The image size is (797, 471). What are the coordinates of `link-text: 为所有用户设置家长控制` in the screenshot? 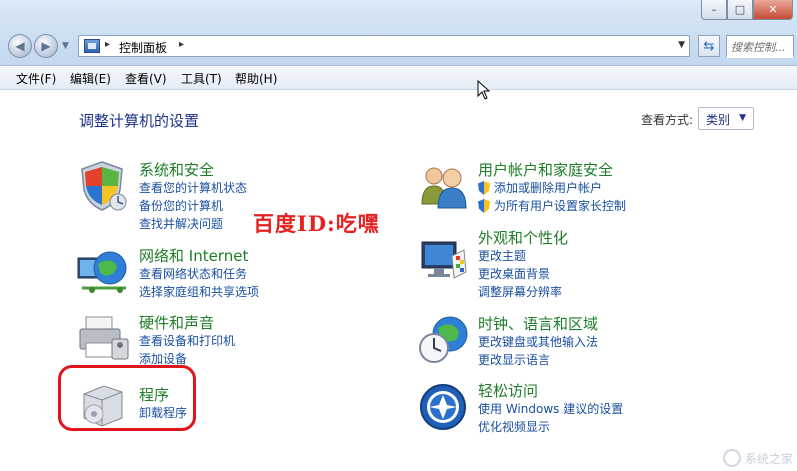 It's located at (560, 206).